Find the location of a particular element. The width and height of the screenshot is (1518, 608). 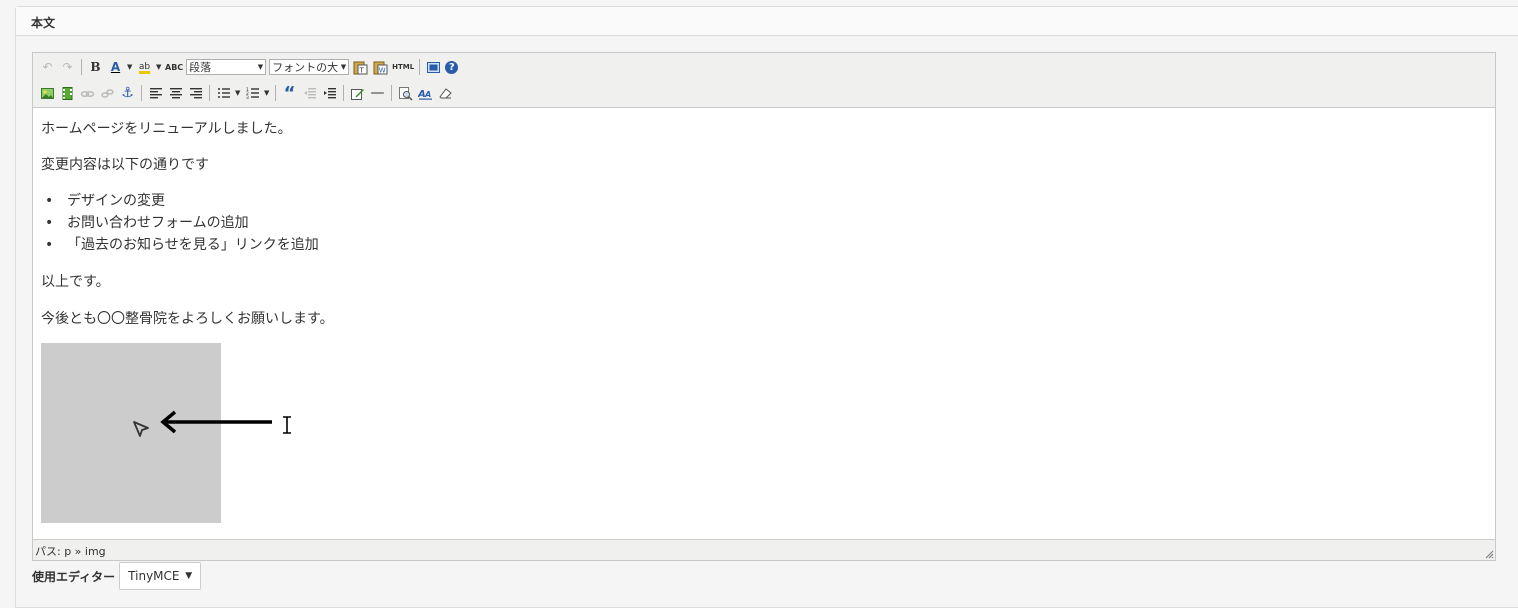

horizontal-rule-icon: — is located at coordinates (377, 93).